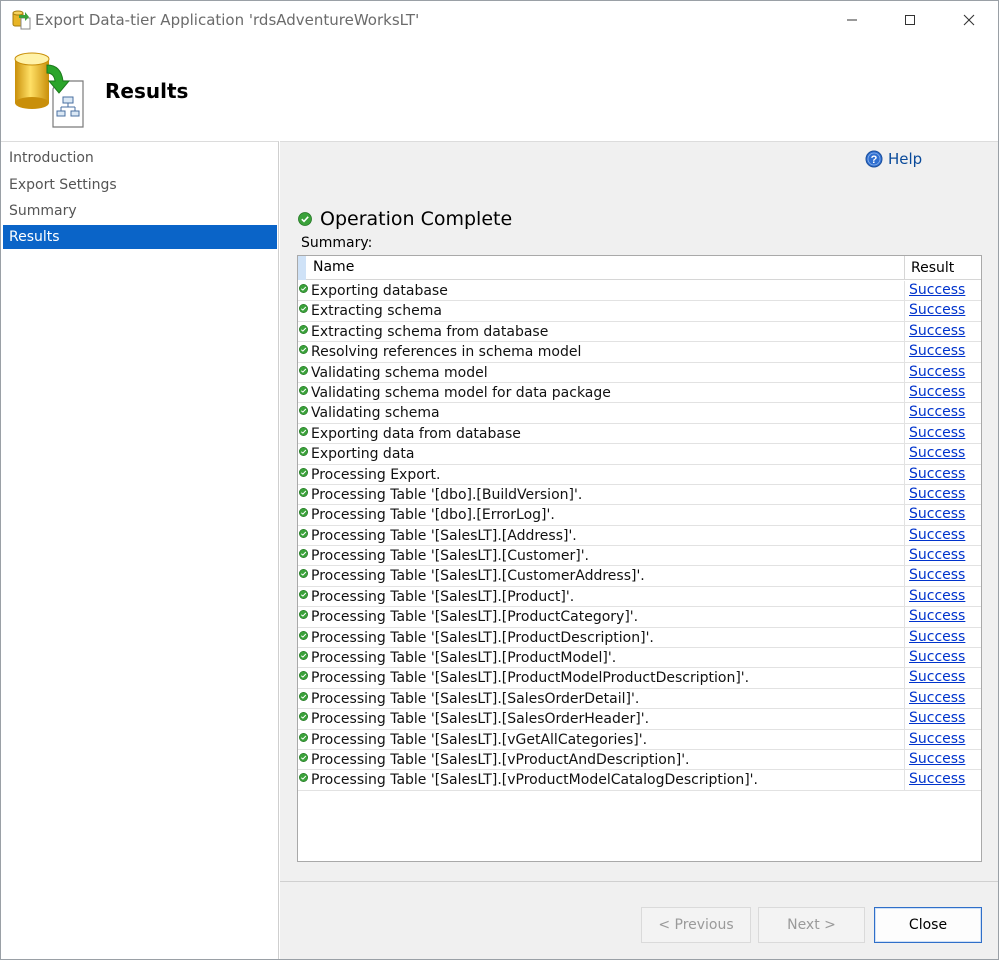  What do you see at coordinates (140, 211) in the screenshot?
I see `sidebar-item-summary: Summary` at bounding box center [140, 211].